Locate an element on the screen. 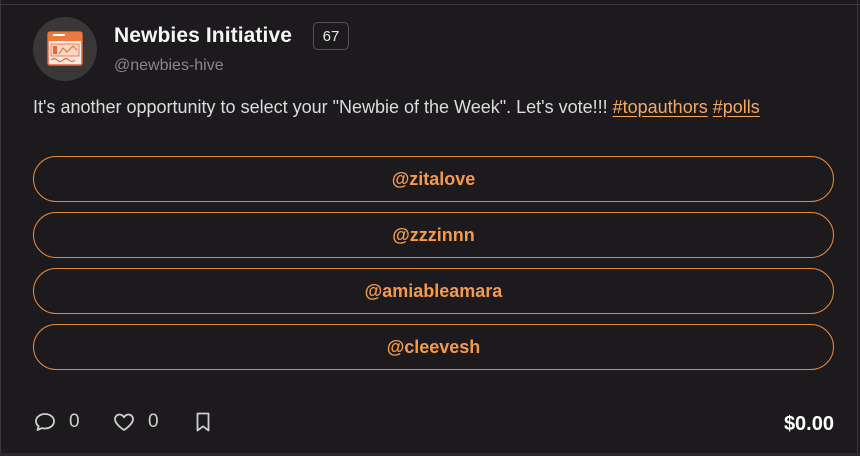  hashtag-link: #polls is located at coordinates (736, 107).